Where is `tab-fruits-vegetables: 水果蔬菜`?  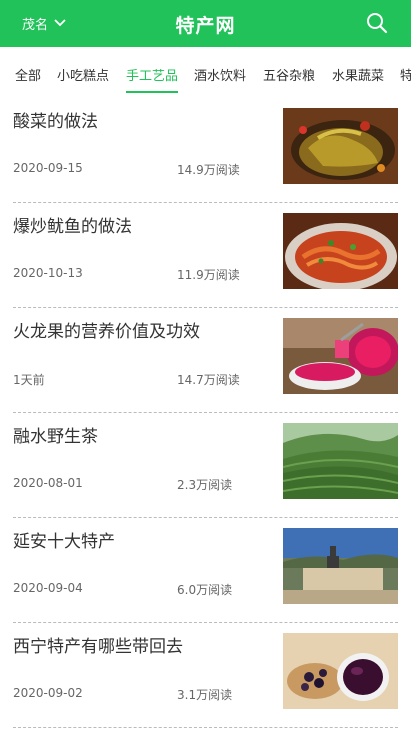 tab-fruits-vegetables: 水果蔬菜 is located at coordinates (358, 79).